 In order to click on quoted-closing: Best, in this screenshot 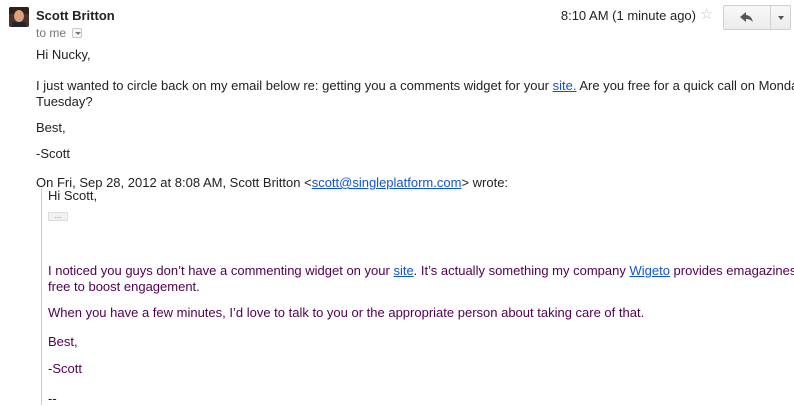, I will do `click(63, 341)`.